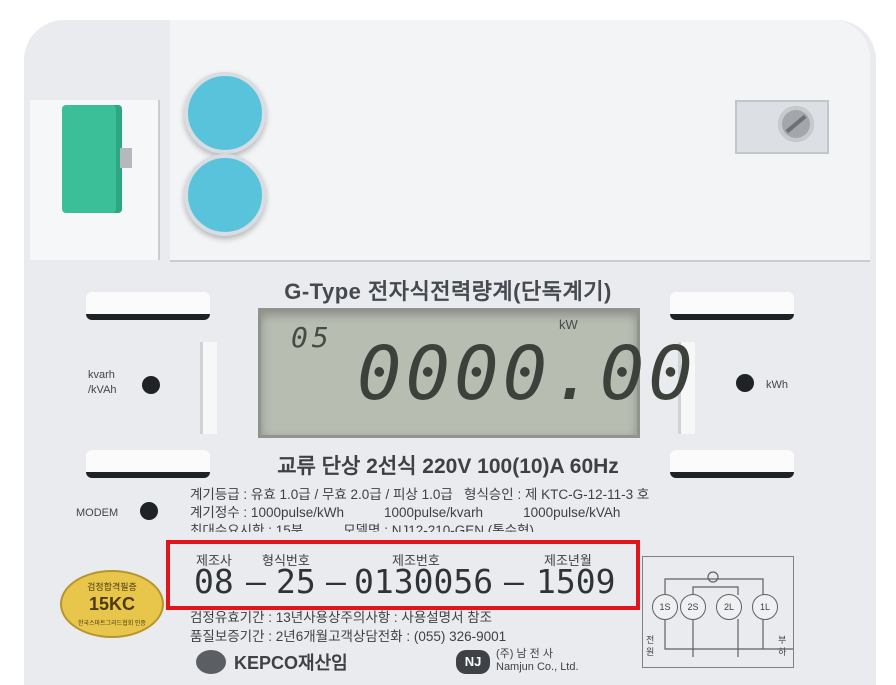 The image size is (896, 685). What do you see at coordinates (312, 337) in the screenshot?
I see `lcd-indicator: 05` at bounding box center [312, 337].